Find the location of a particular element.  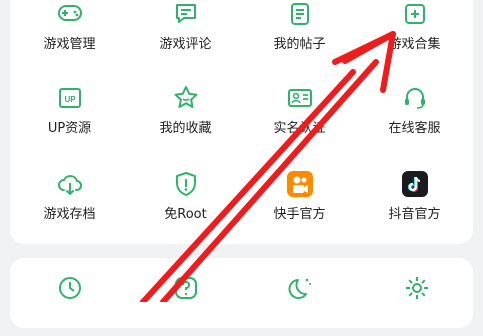

kuaishou-logo-icon is located at coordinates (299, 184).